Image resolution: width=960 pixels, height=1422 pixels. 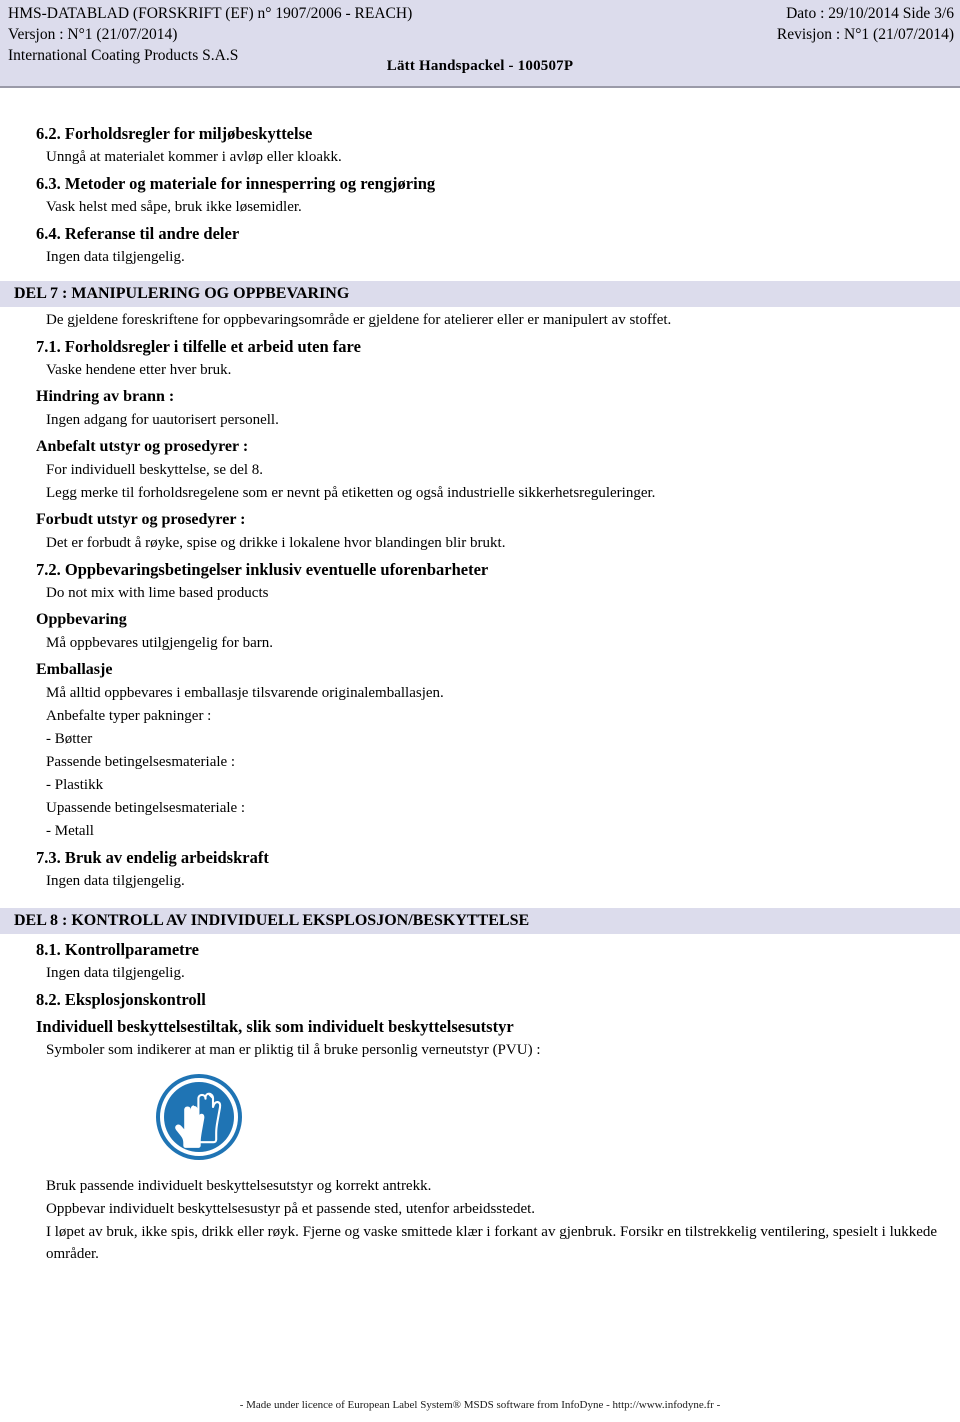 I want to click on text-8-1: Ingen data tilgjengelig., so click(x=115, y=973).